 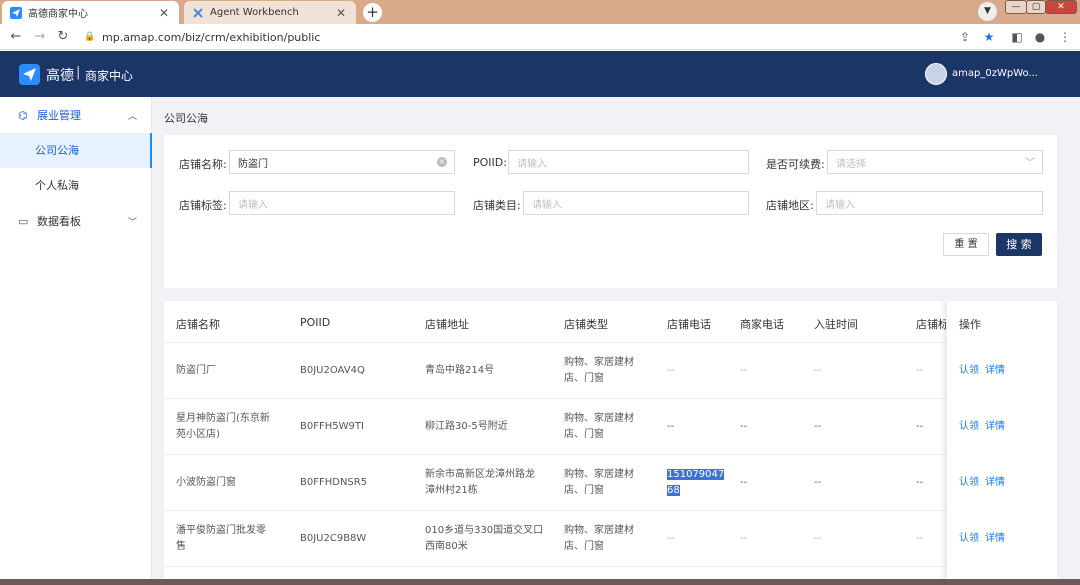 What do you see at coordinates (460, 370) in the screenshot?
I see `cell-address: 青岛中路214号` at bounding box center [460, 370].